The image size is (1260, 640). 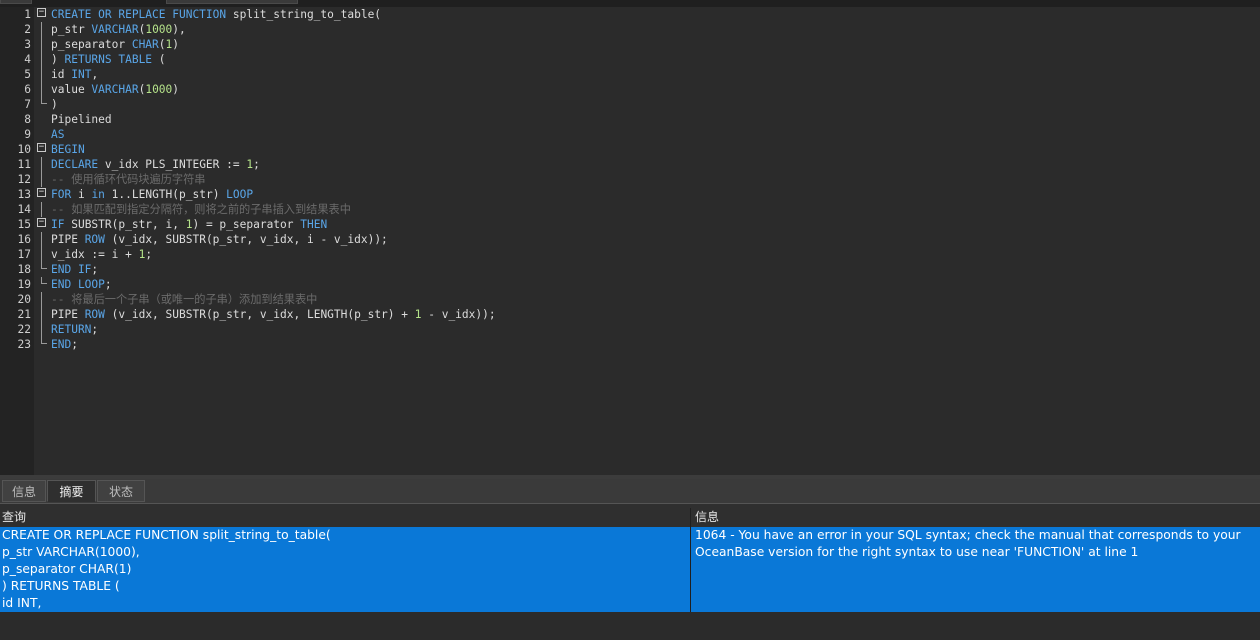 What do you see at coordinates (630, 89) in the screenshot?
I see `code-line: 6 value VARCHAR(1000)` at bounding box center [630, 89].